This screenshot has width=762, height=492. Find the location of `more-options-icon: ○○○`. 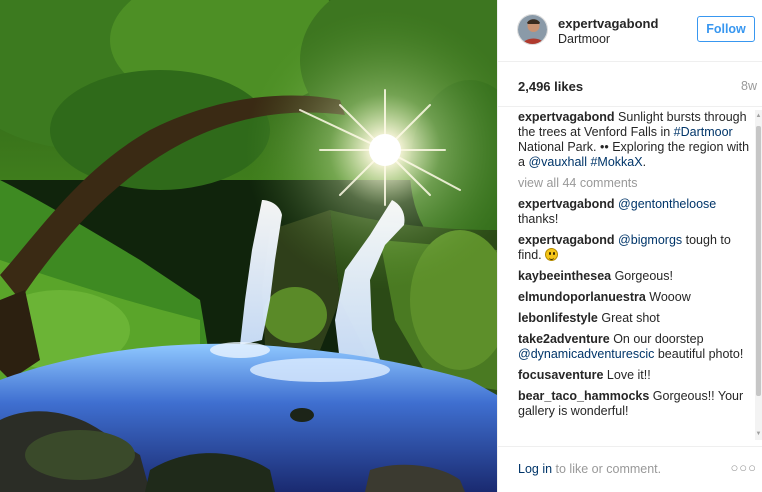

more-options-icon: ○○○ is located at coordinates (743, 467).